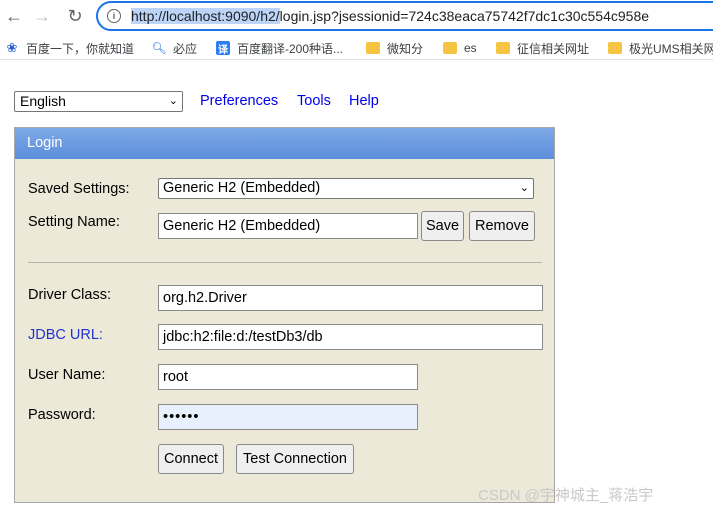 This screenshot has width=713, height=513. What do you see at coordinates (460, 48) in the screenshot?
I see `bookmark-folder-es: es` at bounding box center [460, 48].